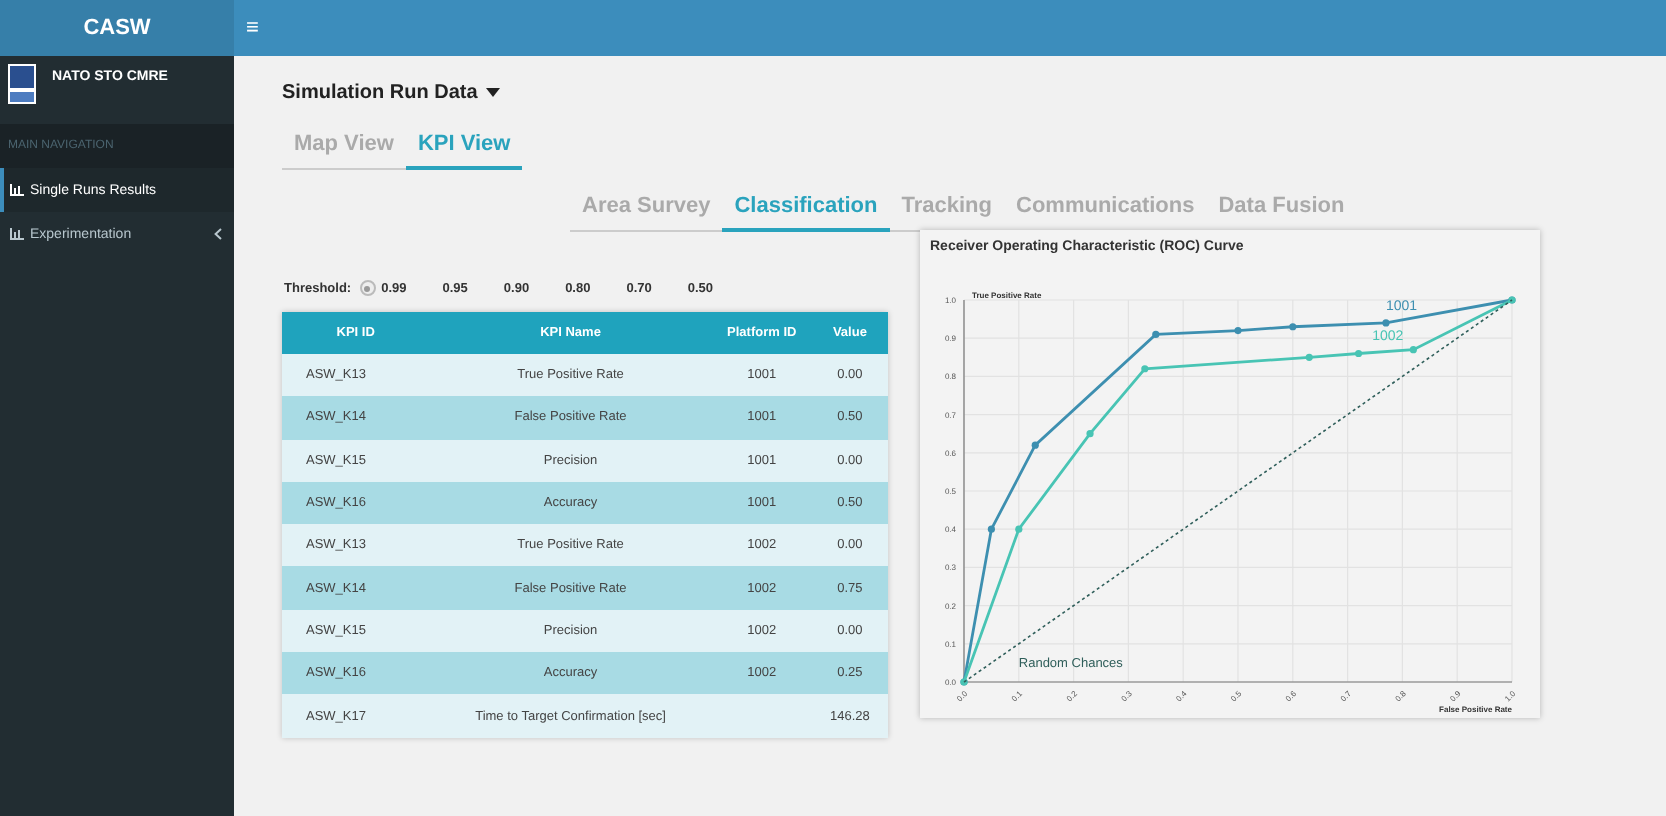 This screenshot has height=816, width=1666. I want to click on menu-icon: ≡, so click(252, 28).